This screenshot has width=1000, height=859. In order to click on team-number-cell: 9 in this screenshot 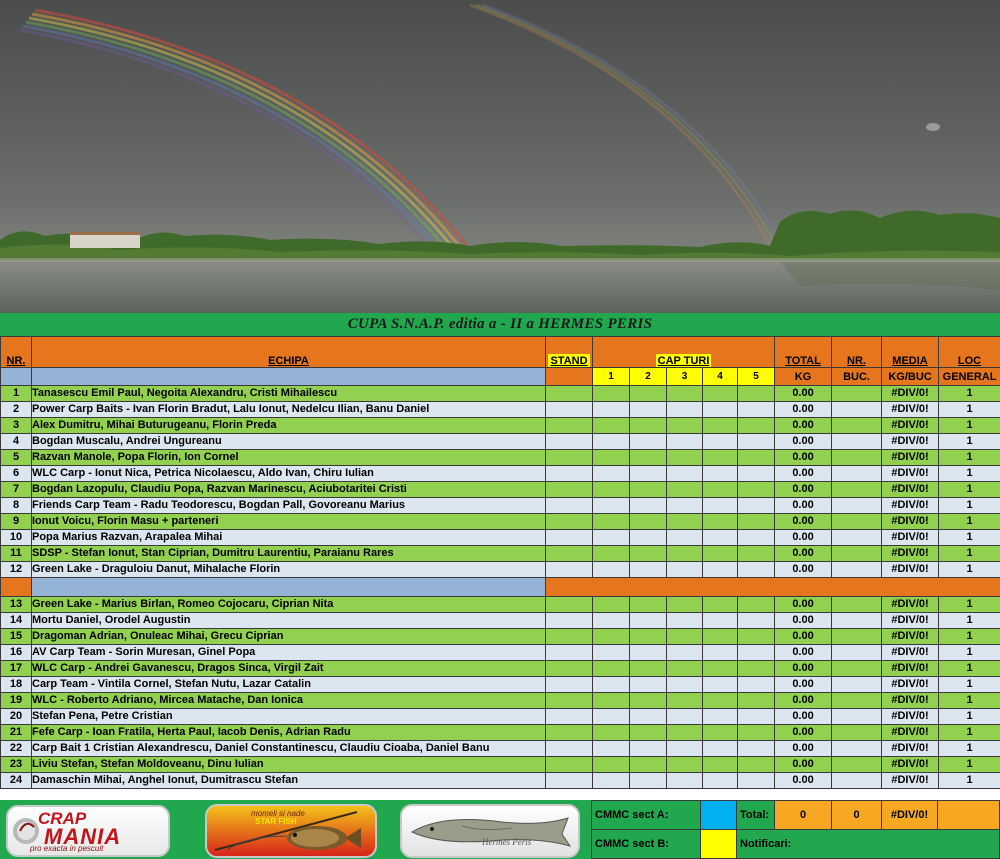, I will do `click(16, 521)`.